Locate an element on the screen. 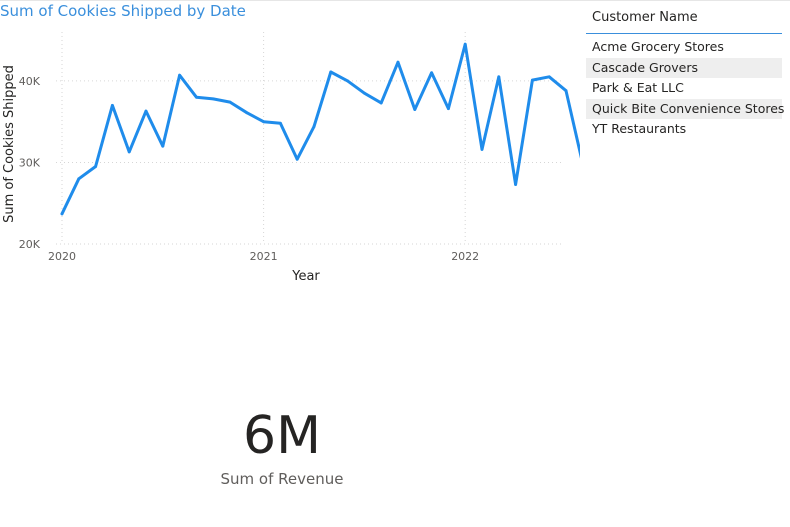 This screenshot has width=790, height=527. chart-title: Sum of Cookies Shipped by Date is located at coordinates (123, 11).